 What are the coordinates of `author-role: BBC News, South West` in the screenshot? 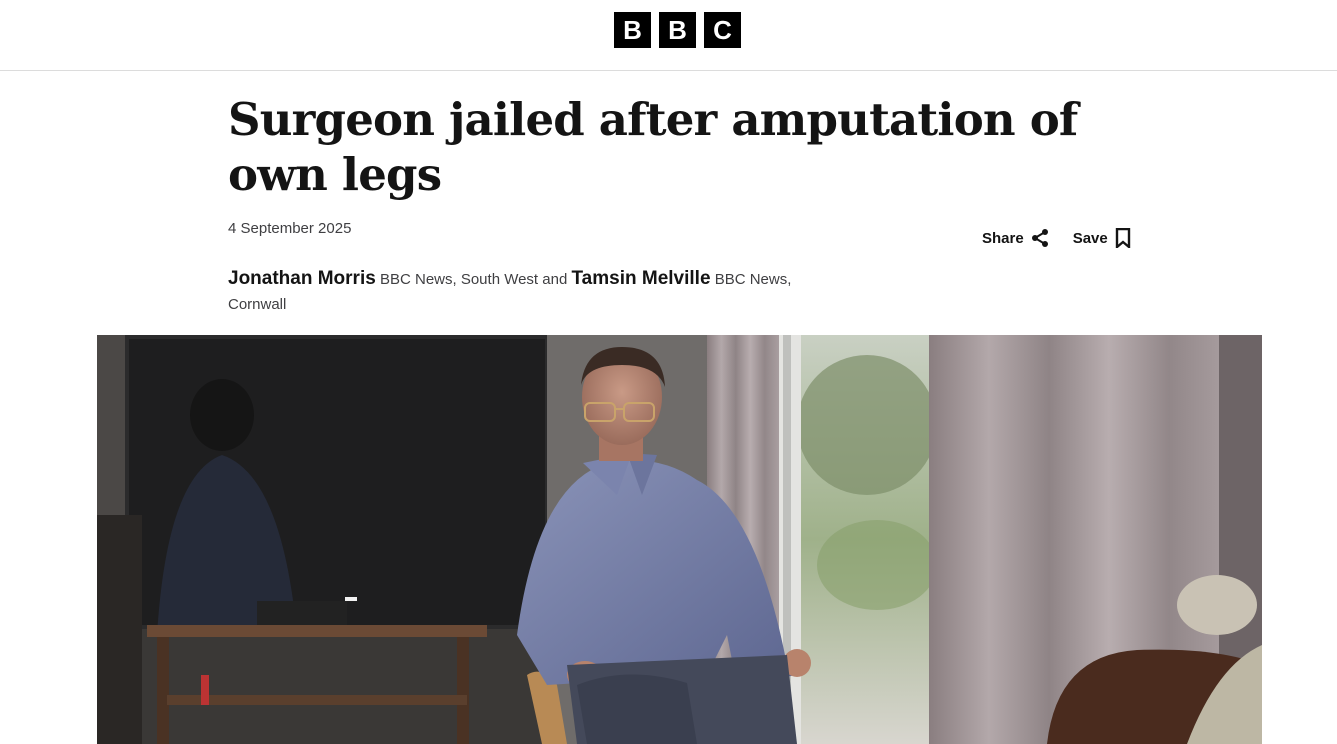 It's located at (459, 279).